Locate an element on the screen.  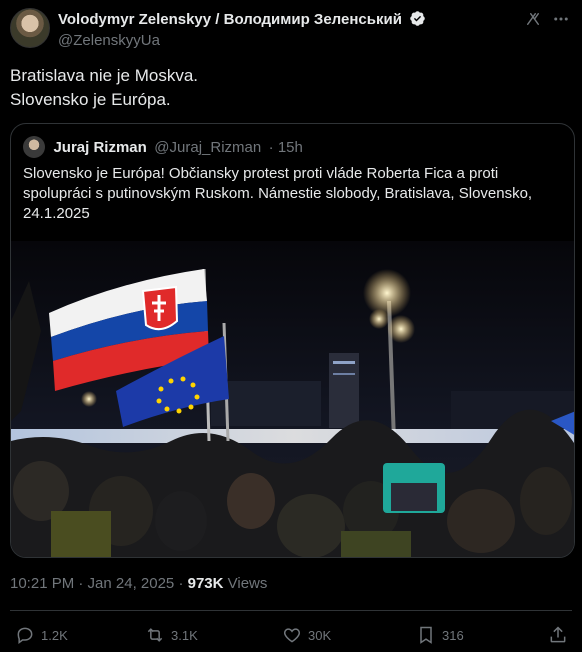
tweet-meta: 10:21 PM · Jan 24, 2025 · 973K Views is located at coordinates (138, 583).